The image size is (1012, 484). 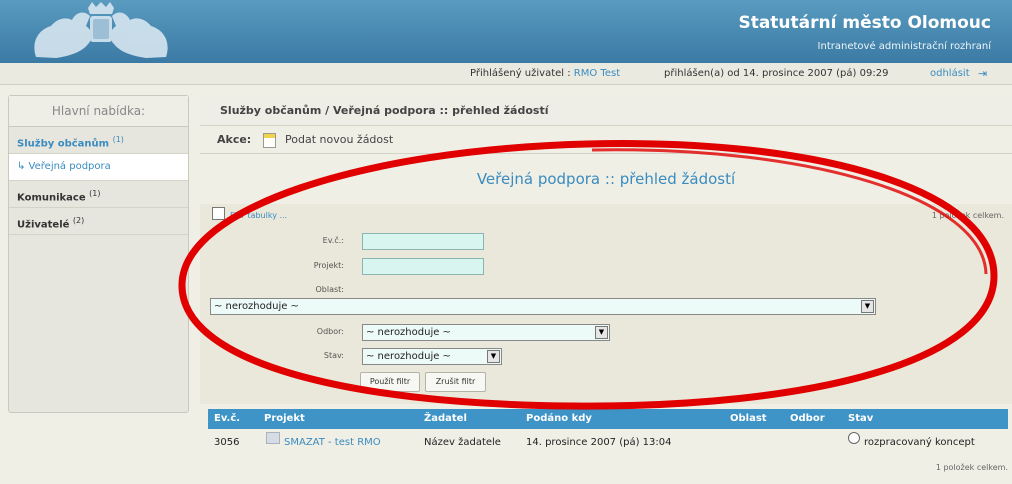 I want to click on status-circle-icon, so click(x=854, y=438).